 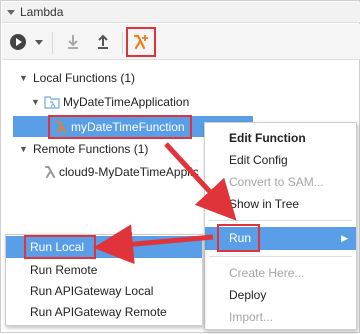 I want to click on tree-node-application: ▼ MyDateTimeApplication, so click(x=151, y=102).